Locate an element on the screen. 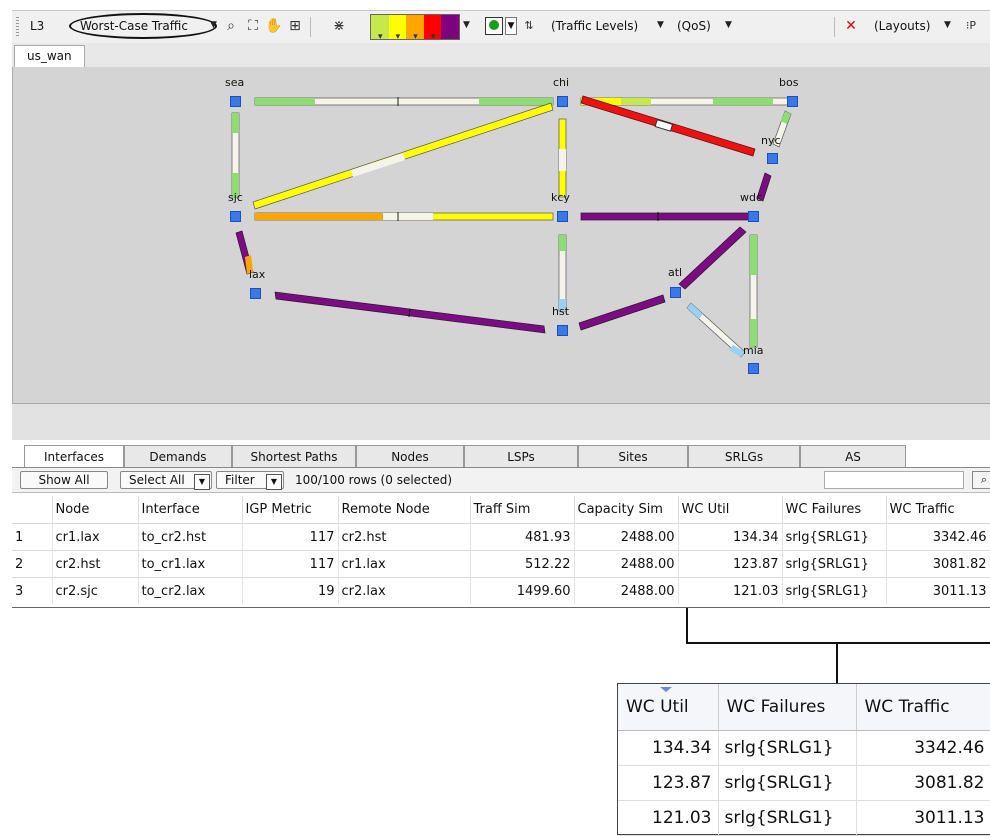  run-options-dropdown: ▼ is located at coordinates (511, 26).